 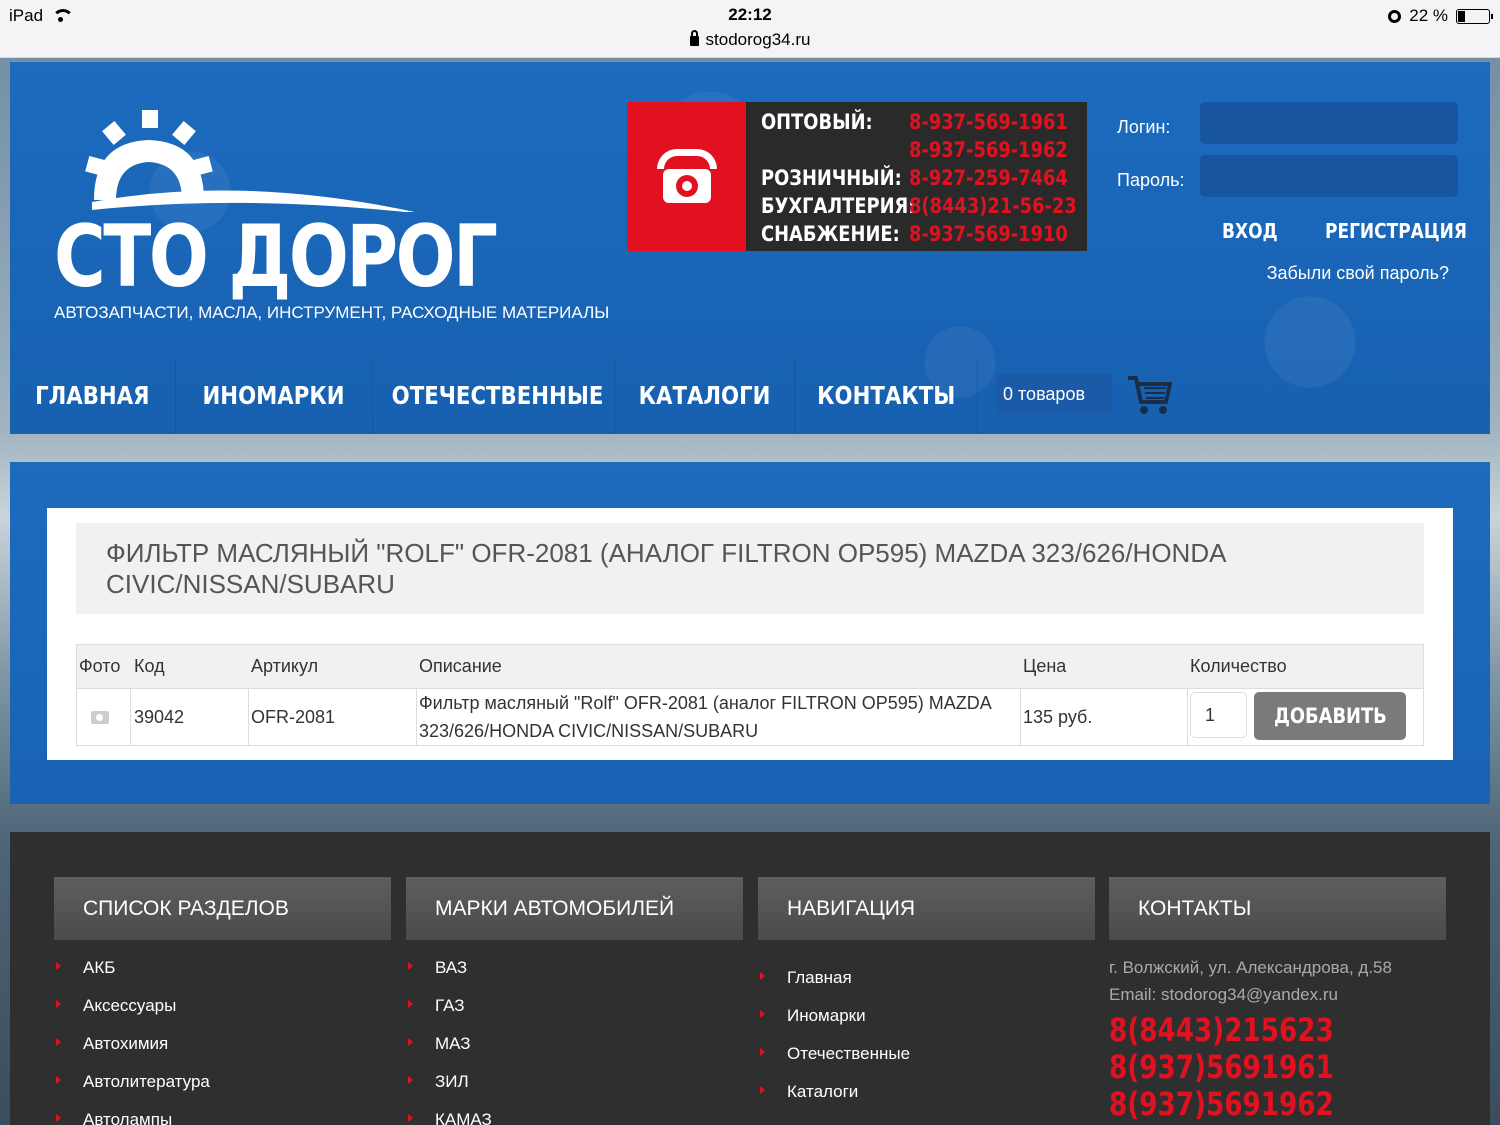 I want to click on footer-contacts-title: КОНТАКТЫ, so click(x=1277, y=908).